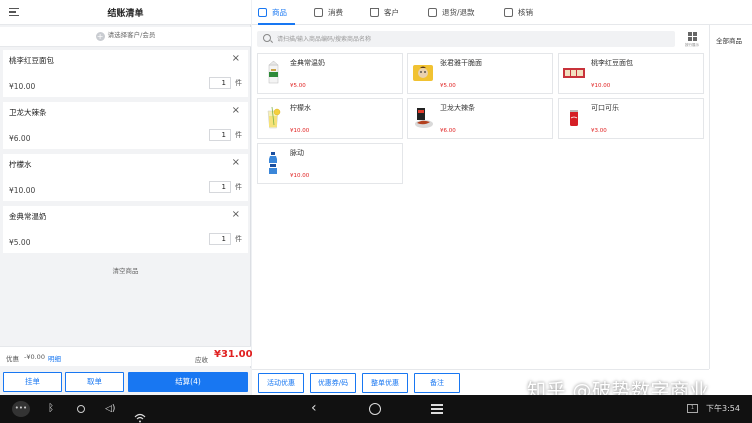 The image size is (752, 423). I want to click on document-icon, so click(508, 12).